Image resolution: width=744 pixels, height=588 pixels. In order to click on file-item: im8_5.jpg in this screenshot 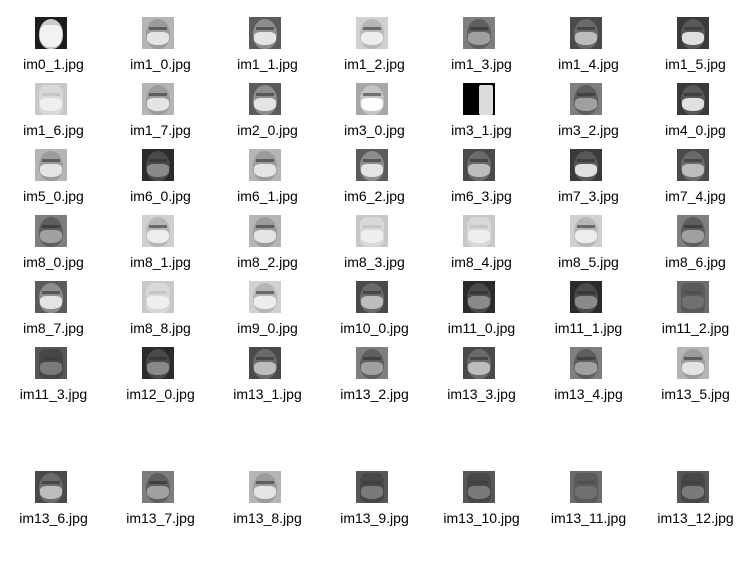, I will do `click(588, 248)`.